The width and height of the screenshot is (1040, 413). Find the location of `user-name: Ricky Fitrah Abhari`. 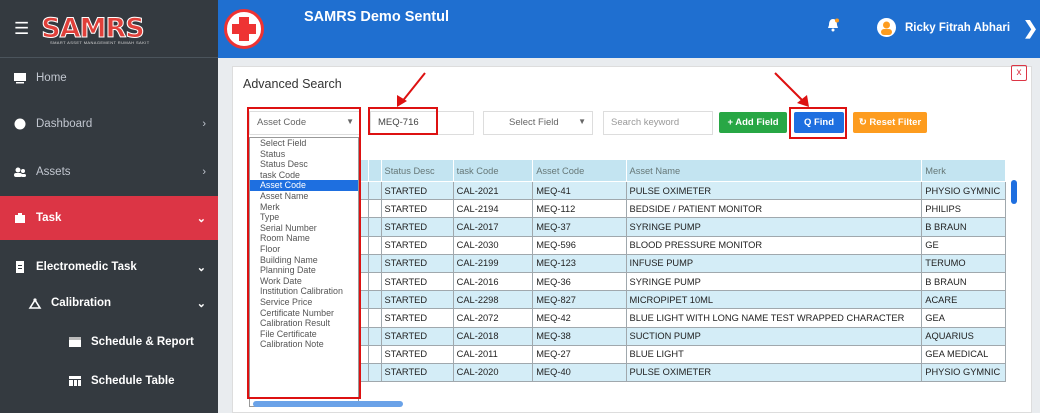

user-name: Ricky Fitrah Abhari is located at coordinates (957, 28).